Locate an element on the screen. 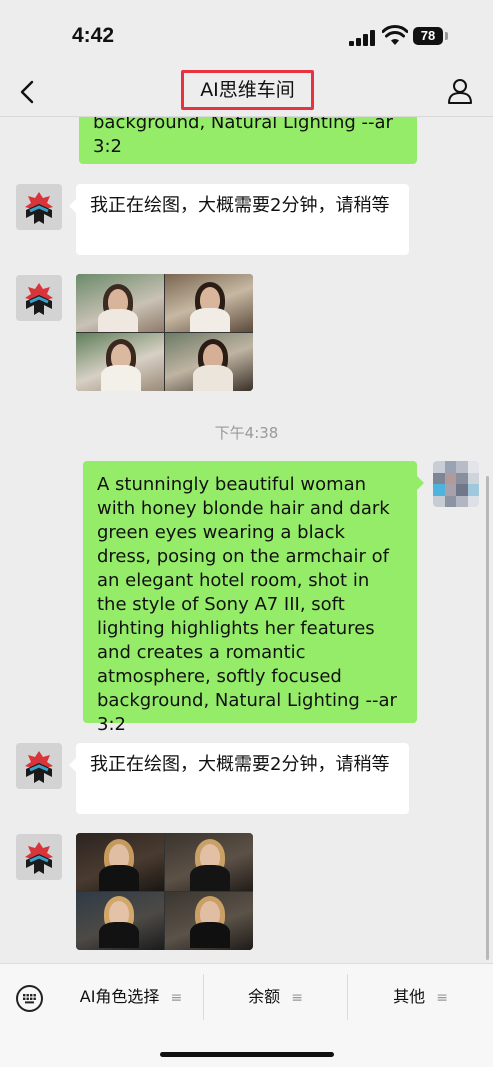  menu-item-label: AI角色选择 is located at coordinates (119, 996).